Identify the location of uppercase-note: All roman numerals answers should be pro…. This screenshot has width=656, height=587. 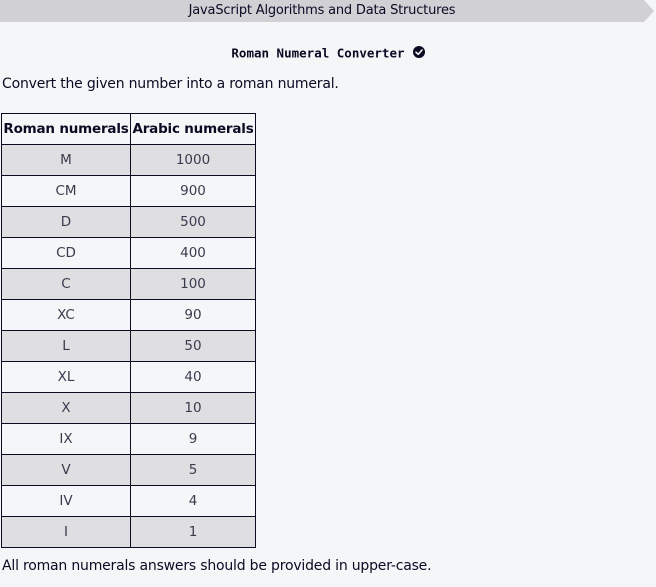
(217, 566).